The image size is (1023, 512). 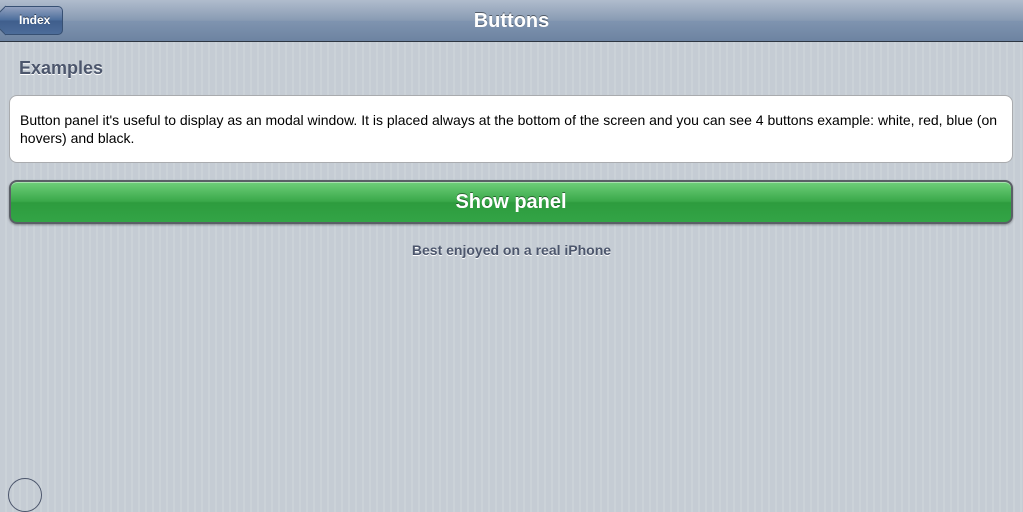 I want to click on show-panel-button: Show panel, so click(x=511, y=202).